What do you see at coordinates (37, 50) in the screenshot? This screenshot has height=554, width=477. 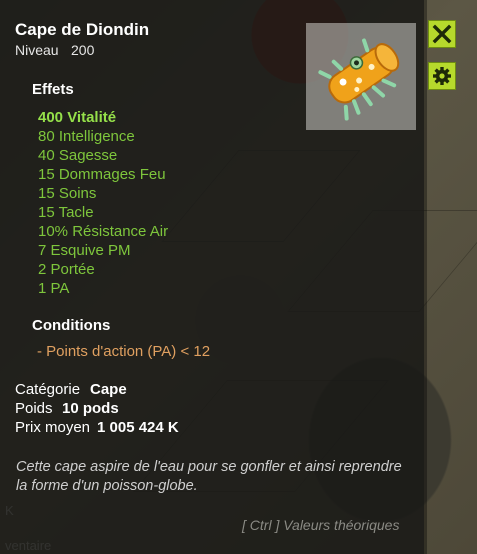 I see `level-label: Niveau` at bounding box center [37, 50].